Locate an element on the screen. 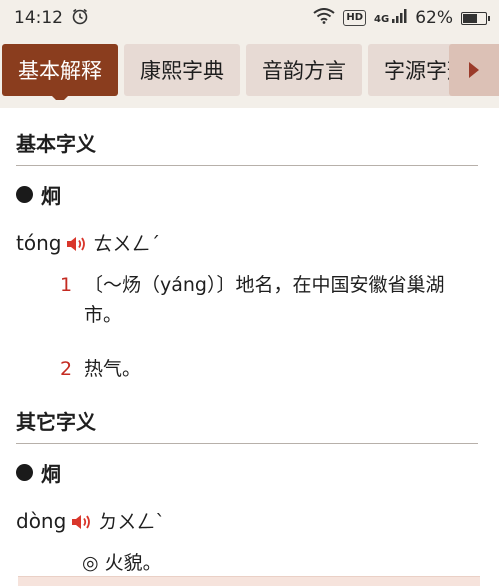 This screenshot has height=586, width=499. alarm-icon is located at coordinates (80, 18).